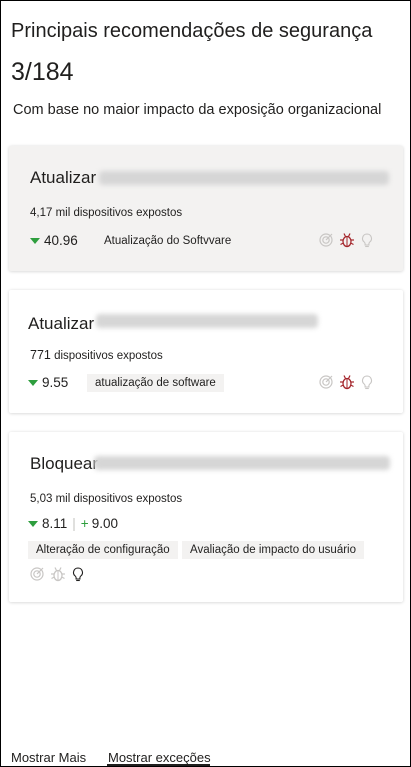 Image resolution: width=411 pixels, height=767 pixels. I want to click on exposure-score: 40.96, so click(54, 240).